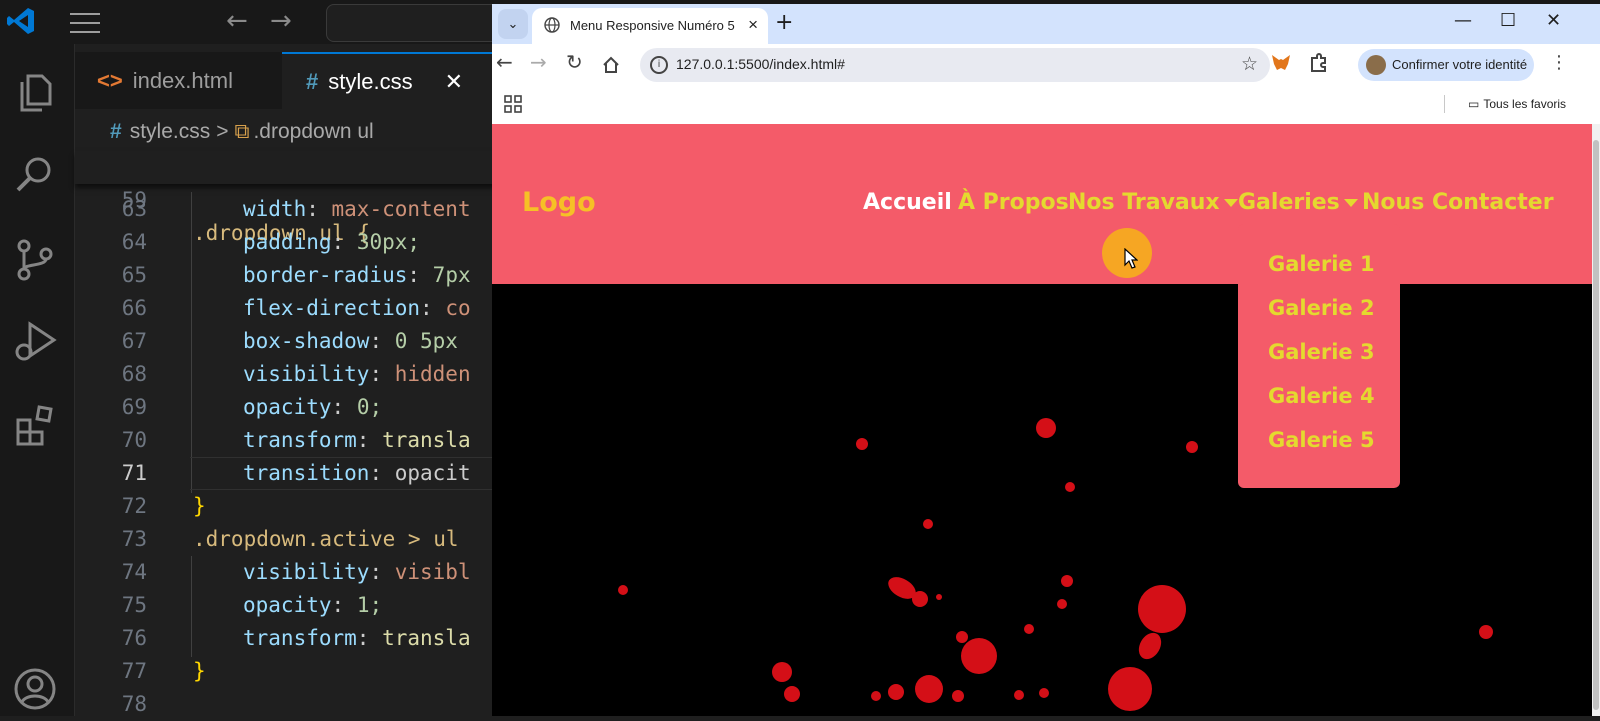 The height and width of the screenshot is (721, 1600). I want to click on breadcrumb-symbol: .dropdown ul, so click(313, 131).